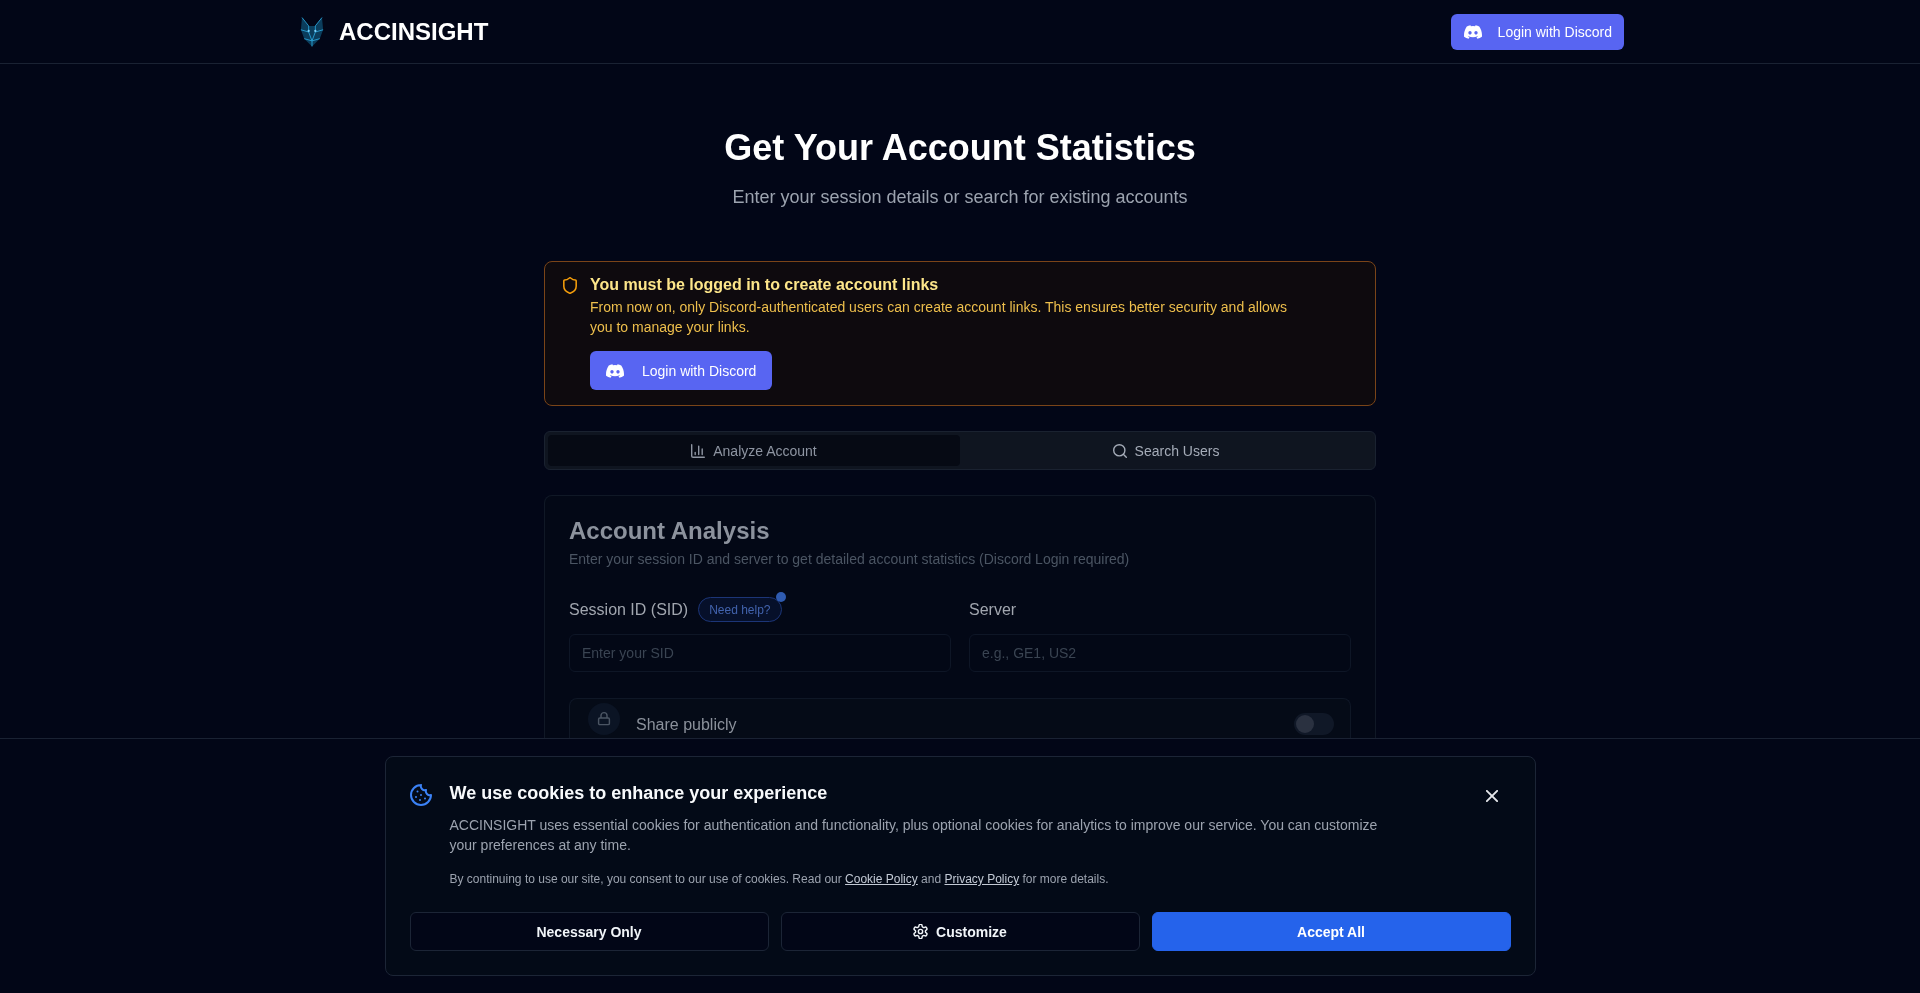 The image size is (1920, 993). Describe the element at coordinates (993, 609) in the screenshot. I see `field-label: Server` at that location.